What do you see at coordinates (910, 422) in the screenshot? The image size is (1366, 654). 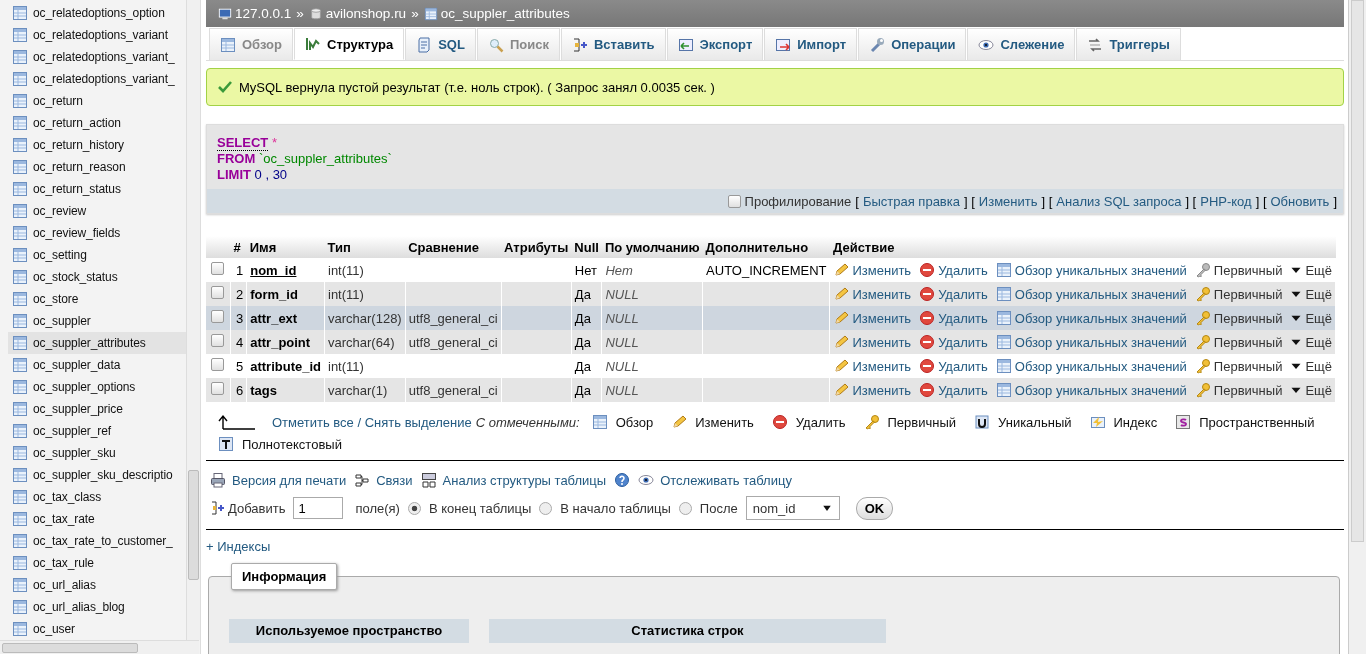 I see `bulk-action-button: Первичный` at bounding box center [910, 422].